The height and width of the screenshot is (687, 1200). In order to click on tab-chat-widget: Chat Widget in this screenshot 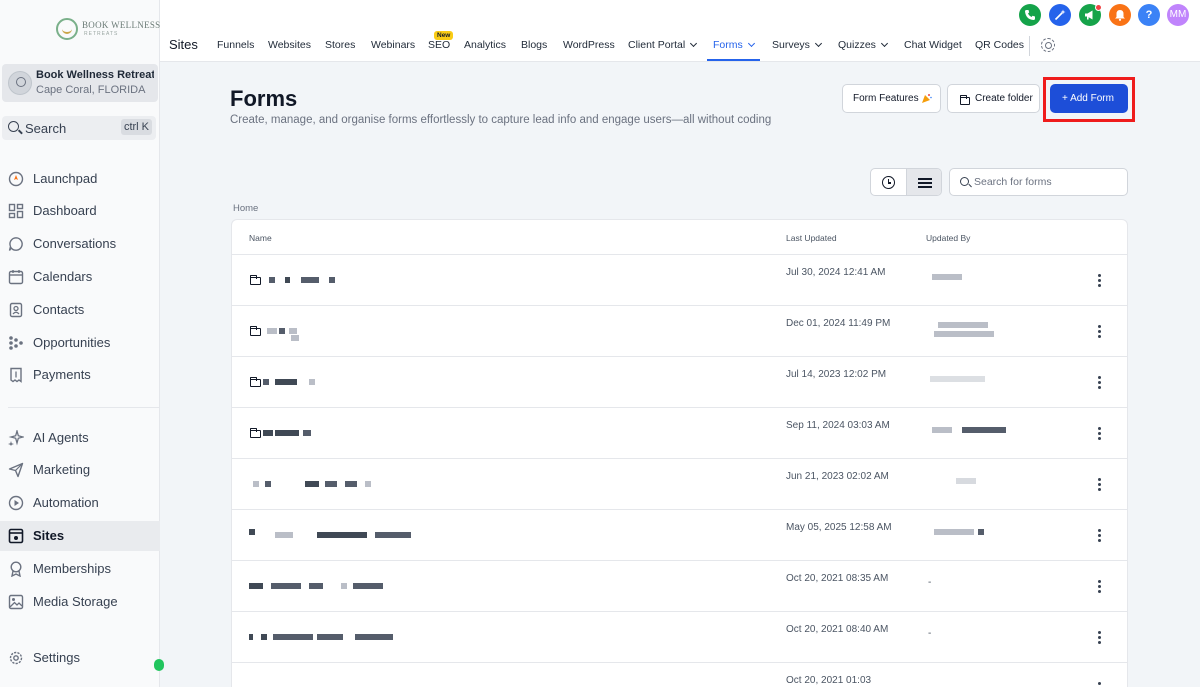, I will do `click(933, 50)`.